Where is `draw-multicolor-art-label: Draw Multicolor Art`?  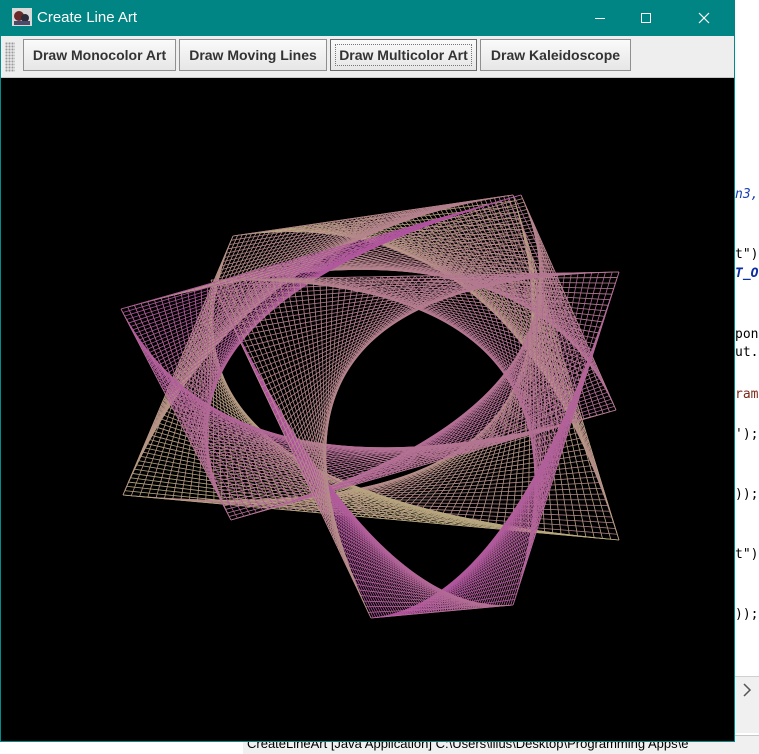
draw-multicolor-art-label: Draw Multicolor Art is located at coordinates (403, 55).